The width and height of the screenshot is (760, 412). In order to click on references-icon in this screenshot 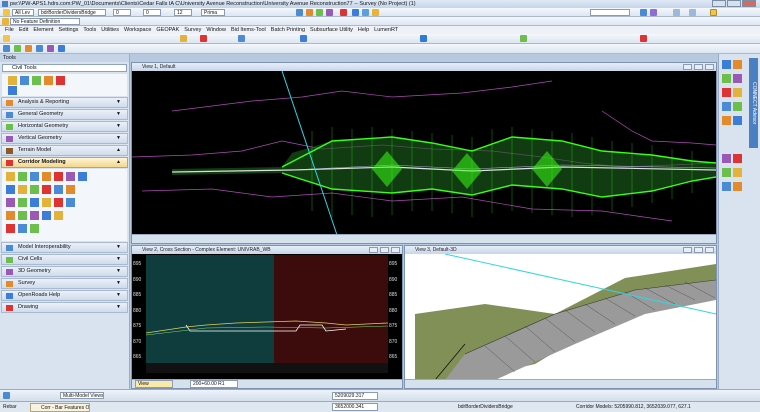, I will do `click(28, 48)`.